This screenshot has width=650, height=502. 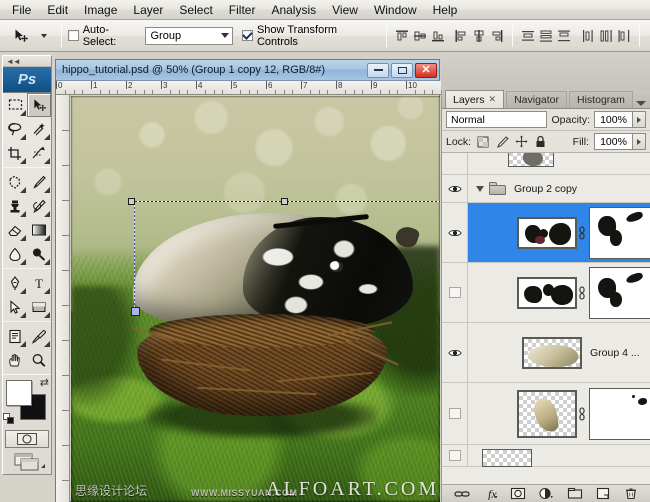 I want to click on history-brush-tool-icon, so click(x=39, y=206).